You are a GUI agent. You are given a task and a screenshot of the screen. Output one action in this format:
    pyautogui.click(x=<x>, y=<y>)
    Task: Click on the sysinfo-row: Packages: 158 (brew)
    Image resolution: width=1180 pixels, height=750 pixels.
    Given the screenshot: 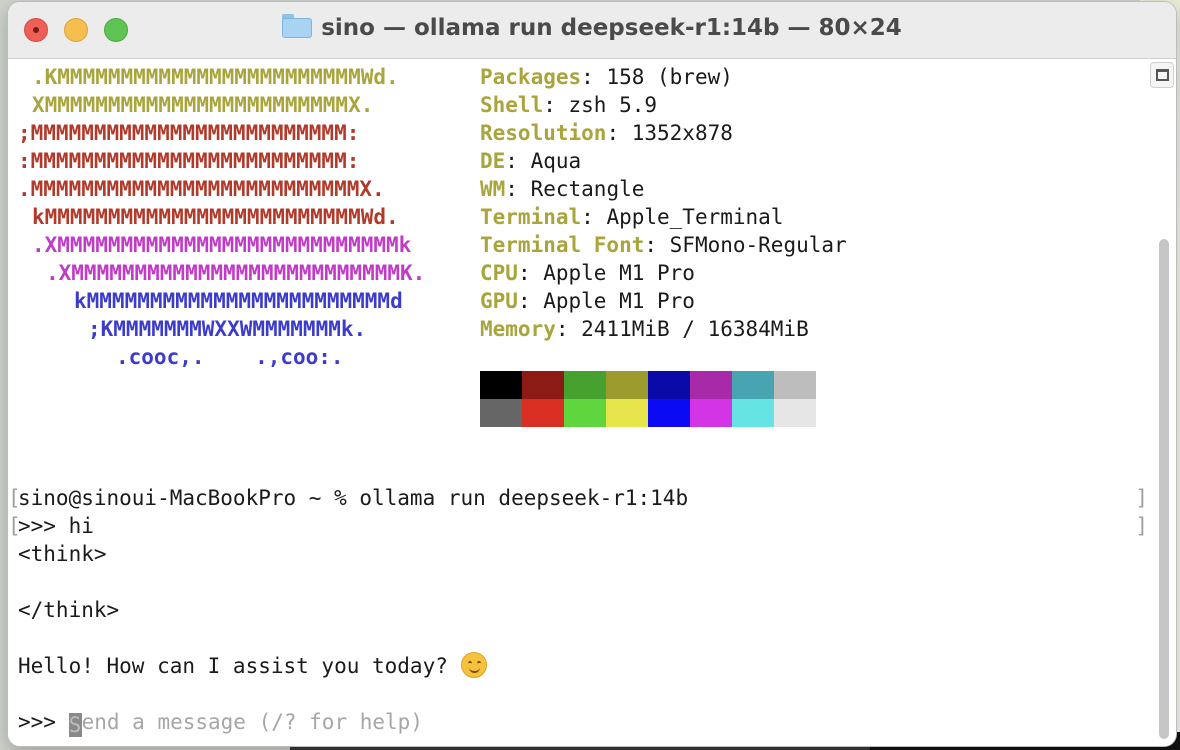 What is the action you would take?
    pyautogui.click(x=606, y=77)
    